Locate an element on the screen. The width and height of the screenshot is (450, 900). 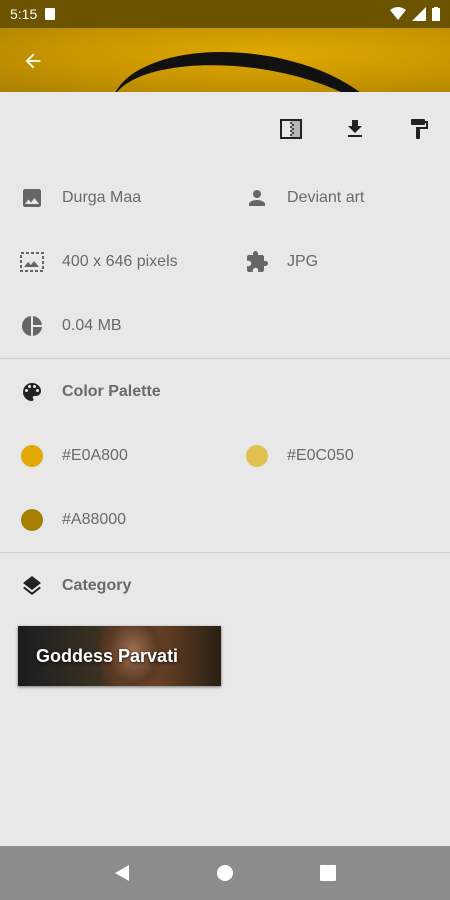
download-button is located at coordinates (355, 129).